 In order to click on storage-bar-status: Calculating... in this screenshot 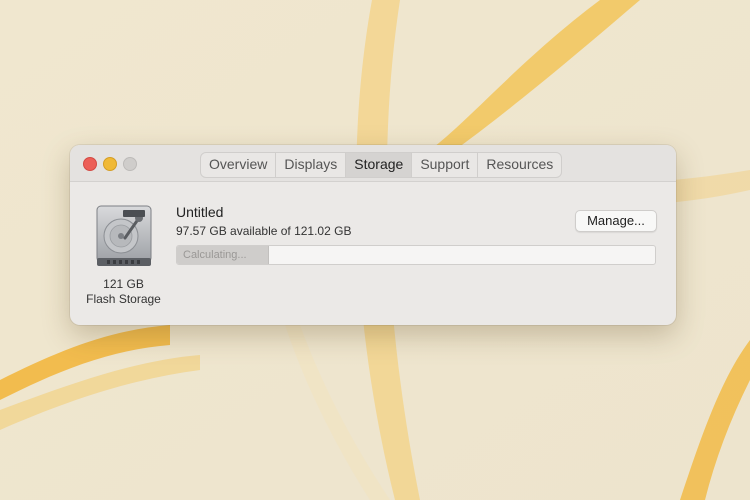, I will do `click(215, 255)`.